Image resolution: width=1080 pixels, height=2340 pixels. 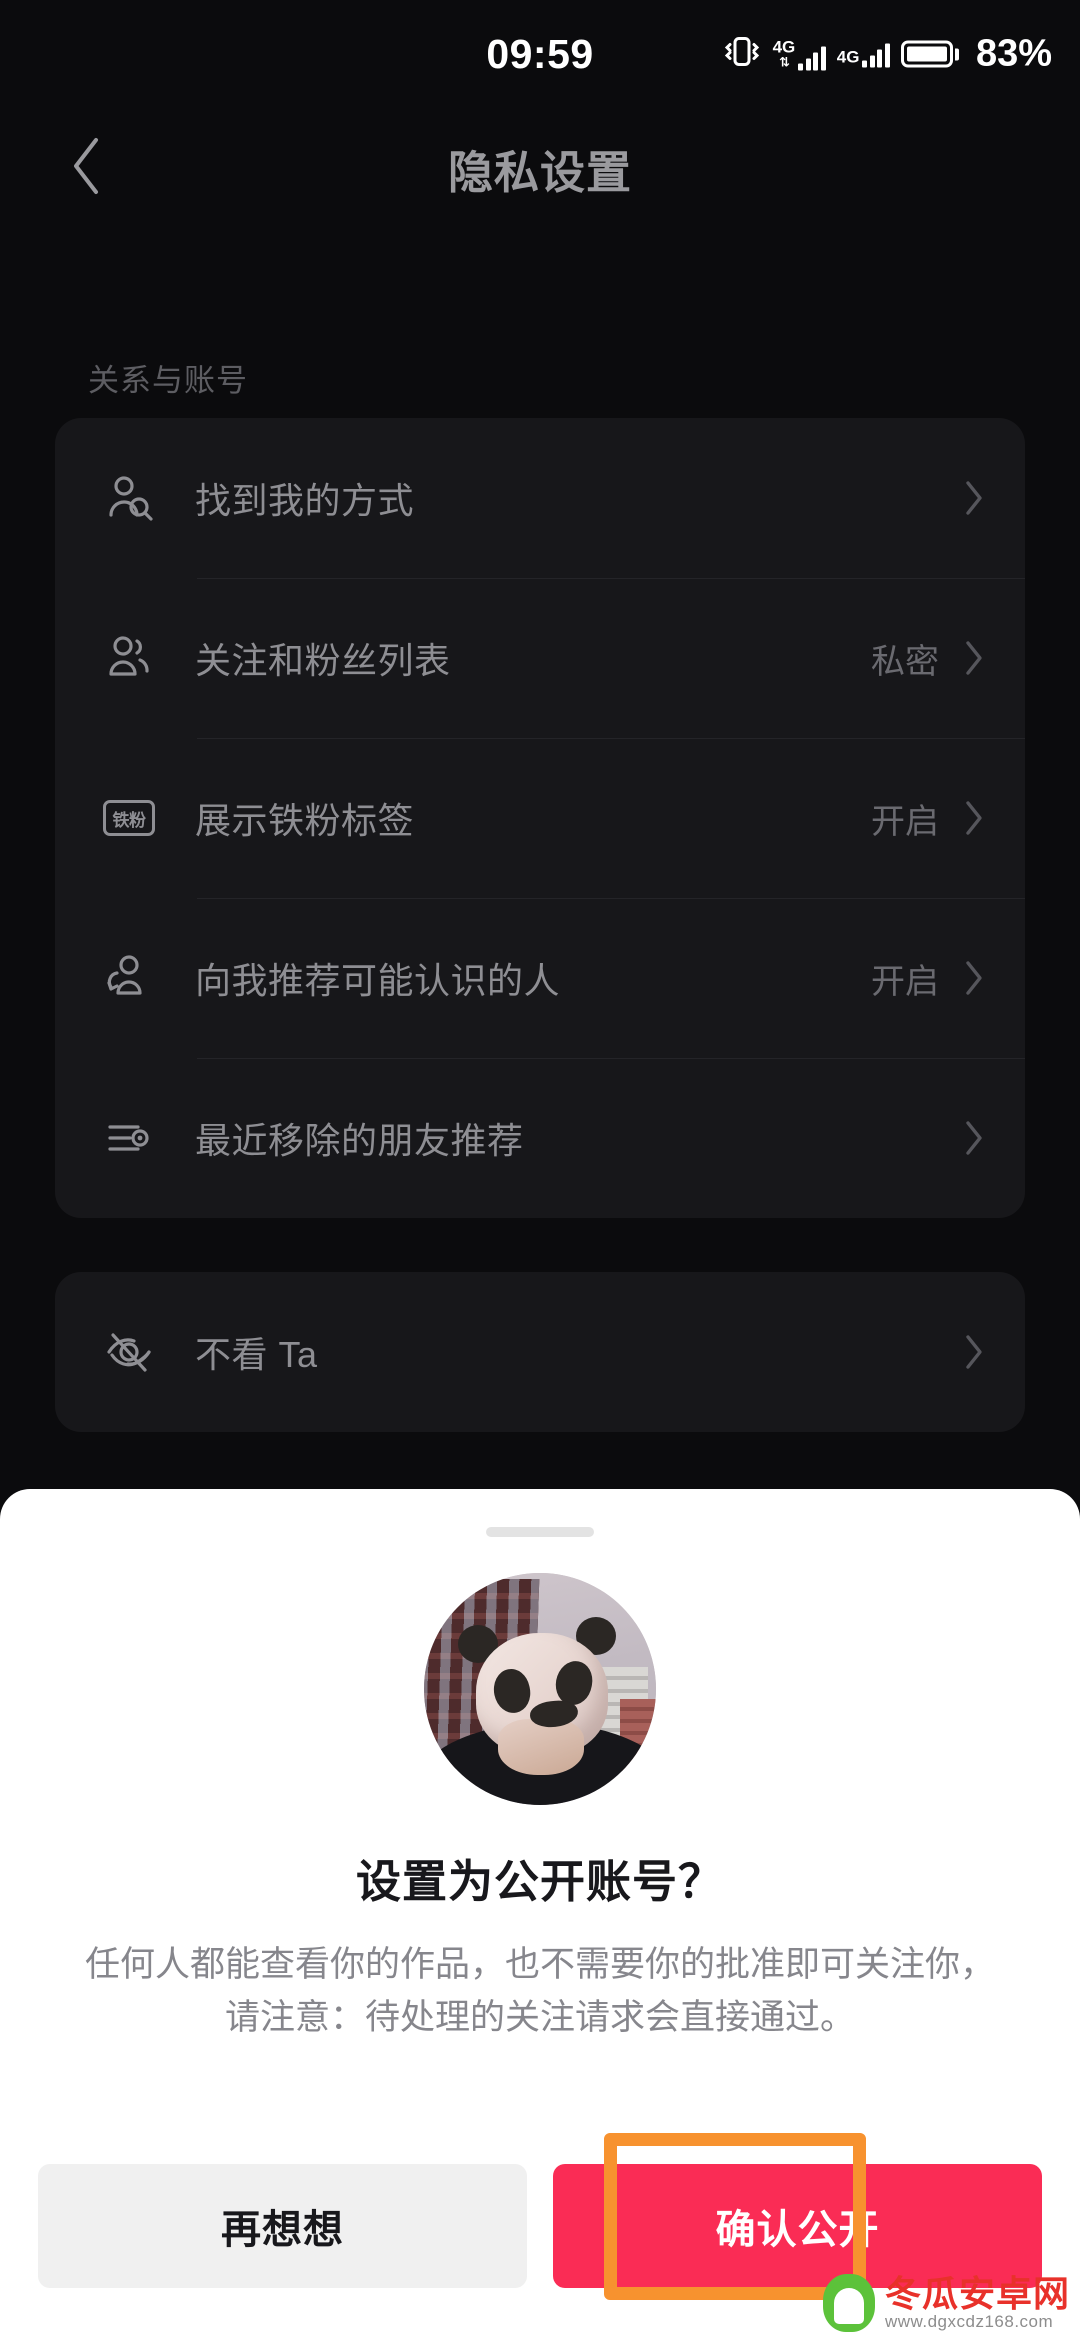 I want to click on settings-card-block: 不看 Ta, so click(x=540, y=1352).